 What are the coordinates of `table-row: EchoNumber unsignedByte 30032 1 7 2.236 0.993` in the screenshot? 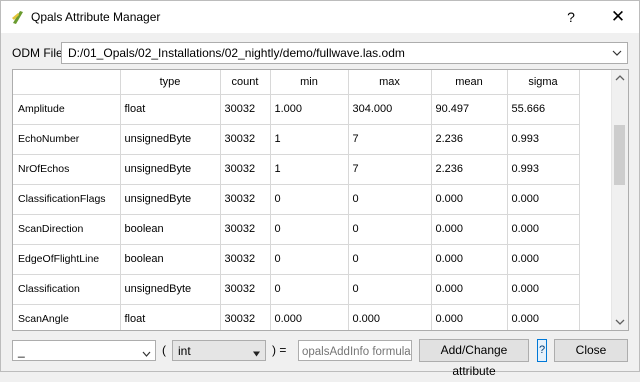 It's located at (296, 139).